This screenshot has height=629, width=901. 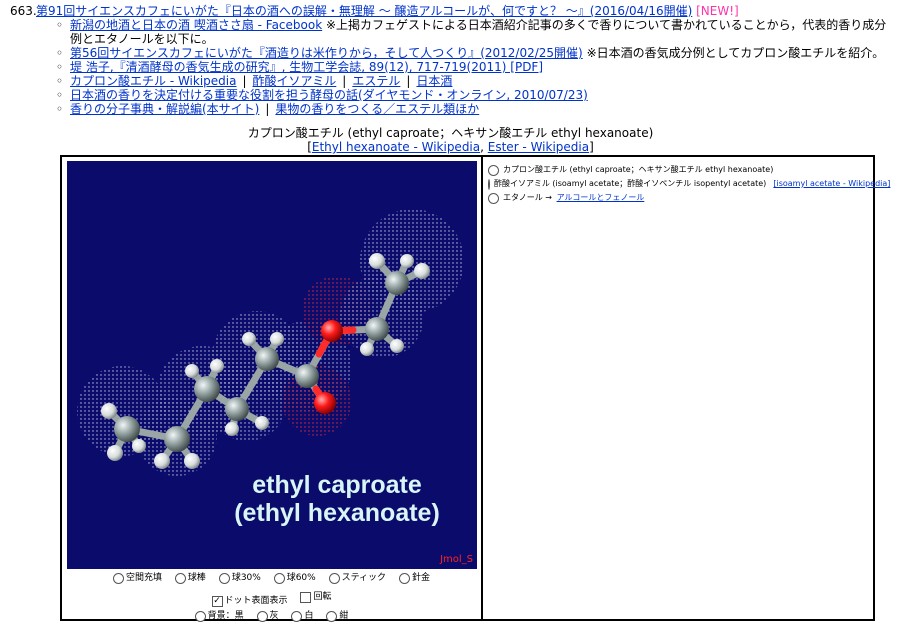 I want to click on toggle-row: ✓ ドット表面表示 回転, so click(x=271, y=599).